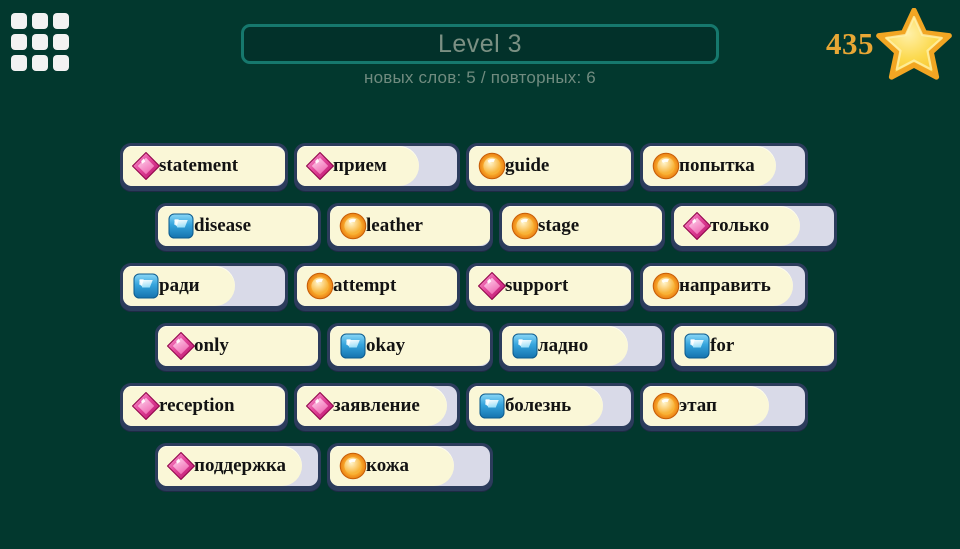  I want to click on word-row: ради attempt support направить, so click(480, 293).